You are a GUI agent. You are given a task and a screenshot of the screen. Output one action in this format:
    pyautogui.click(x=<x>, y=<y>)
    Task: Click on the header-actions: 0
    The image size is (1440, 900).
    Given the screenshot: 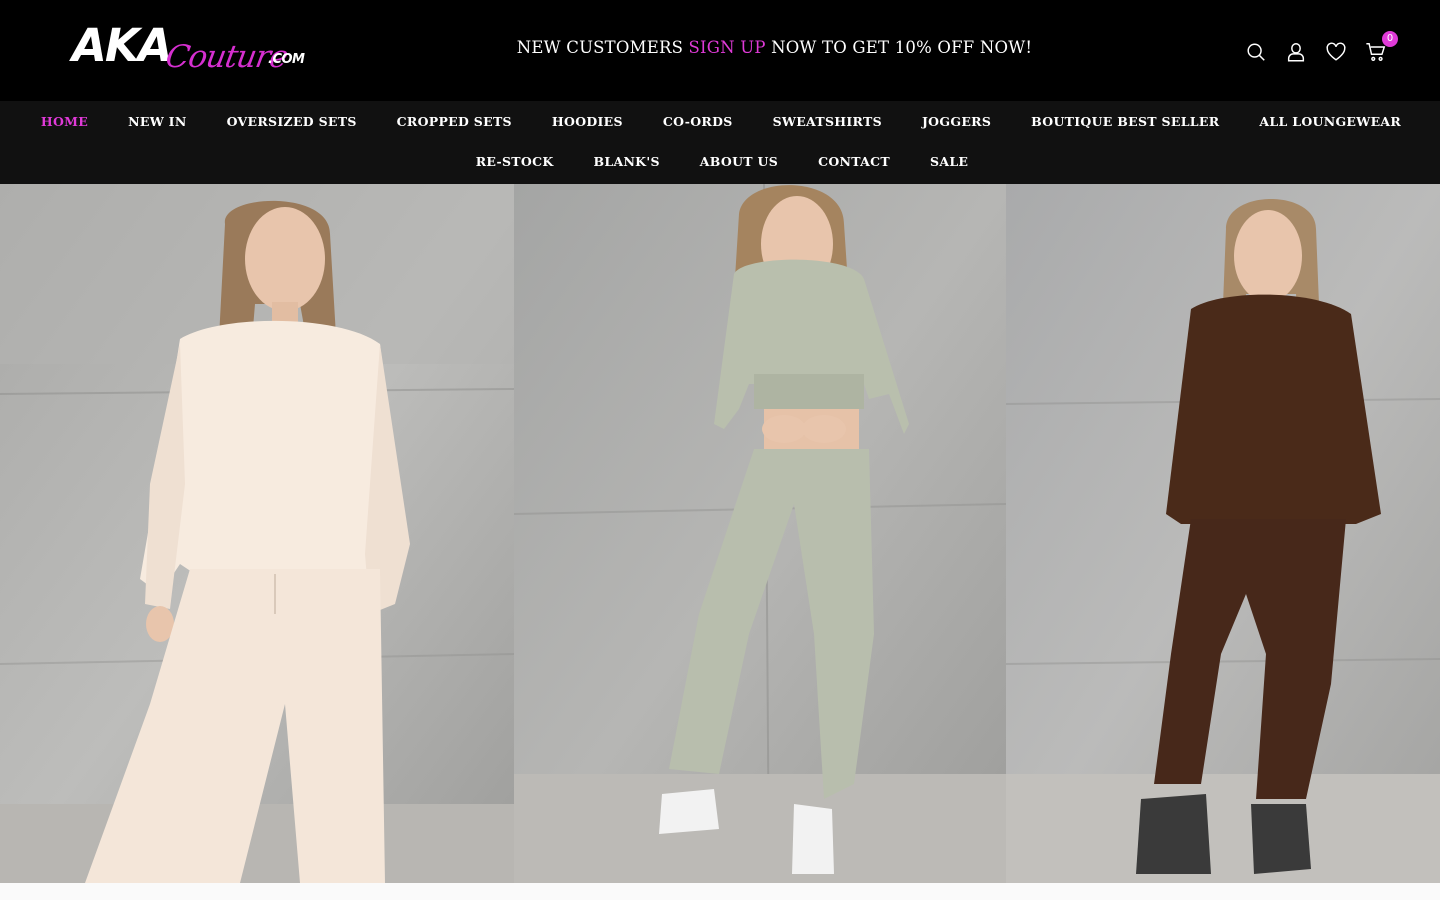 What is the action you would take?
    pyautogui.click(x=1321, y=48)
    